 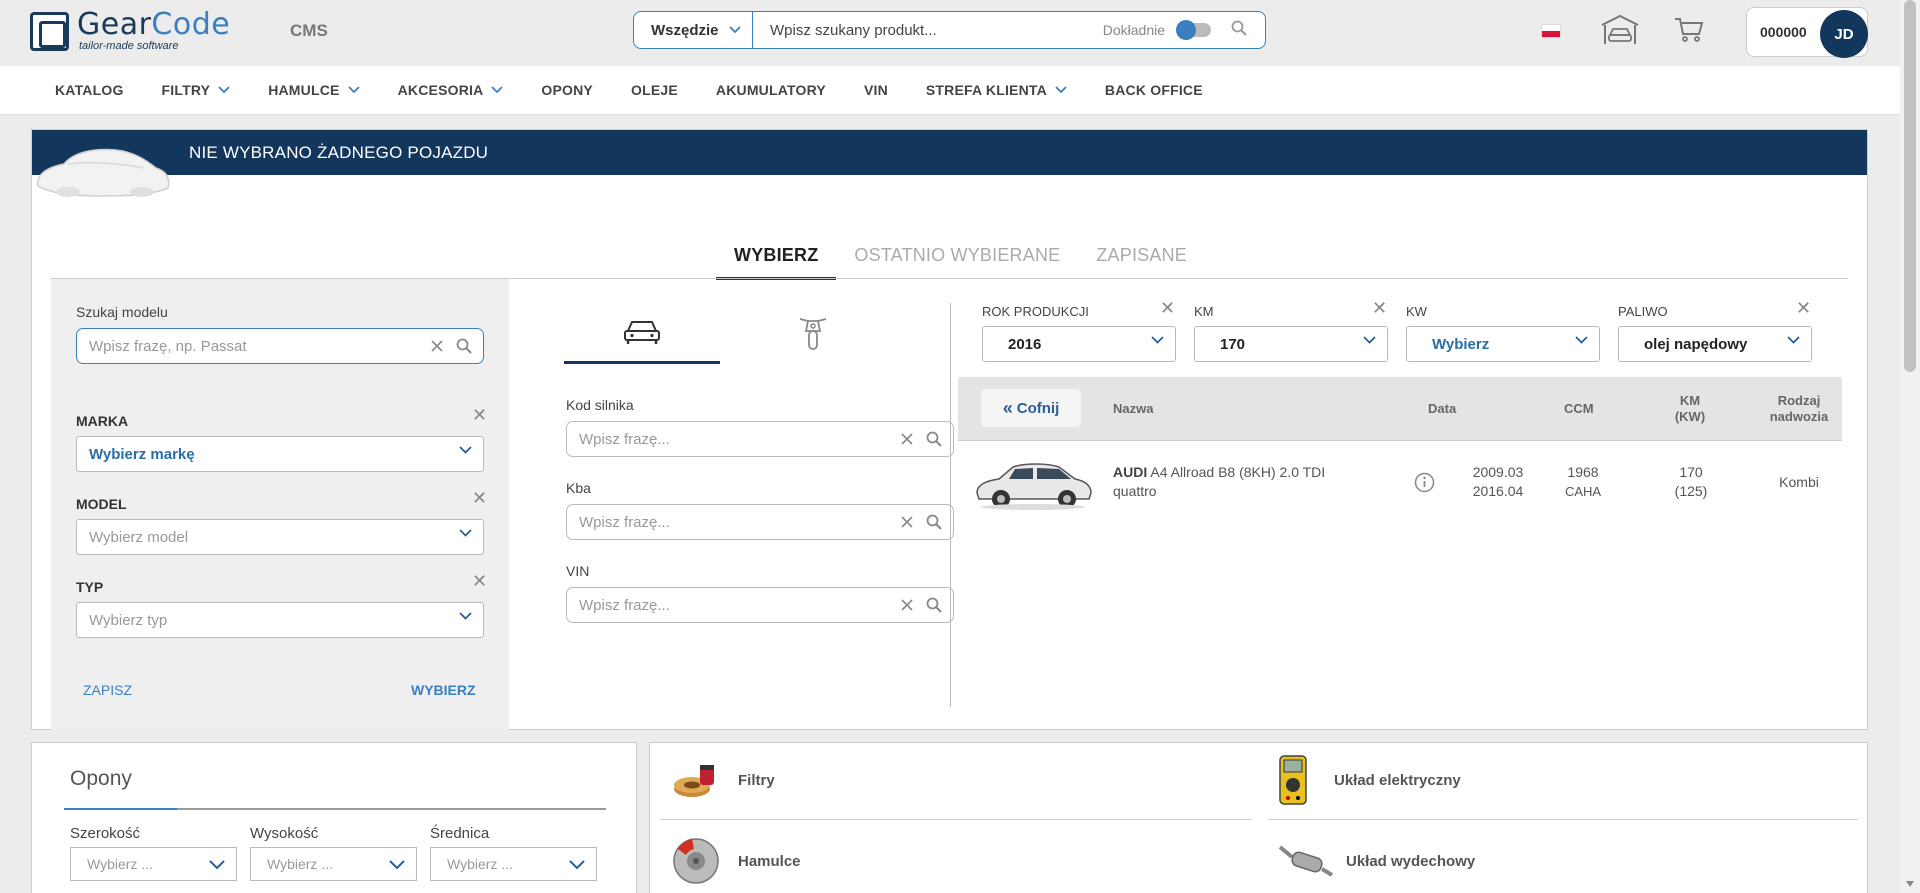 I want to click on account-button: 000000 JD, so click(x=1807, y=32).